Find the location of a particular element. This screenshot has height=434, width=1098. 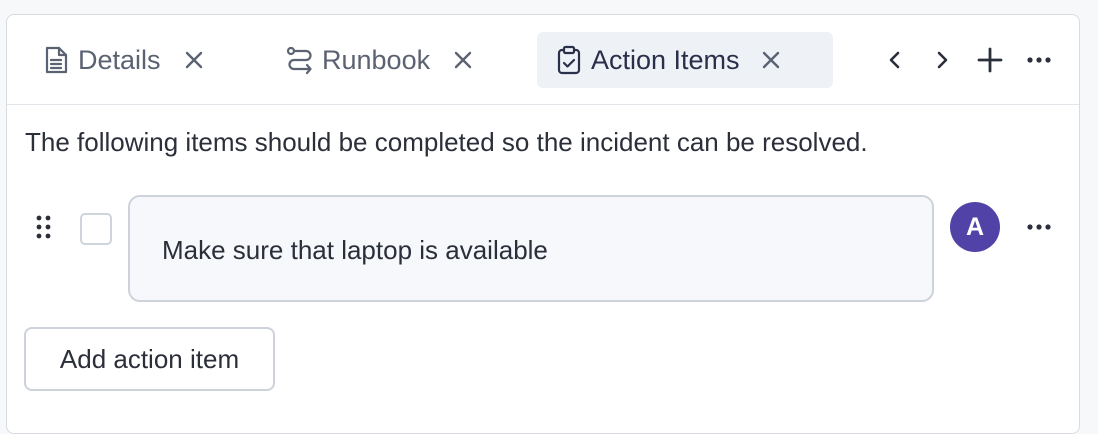

tab-label: Details is located at coordinates (119, 59).